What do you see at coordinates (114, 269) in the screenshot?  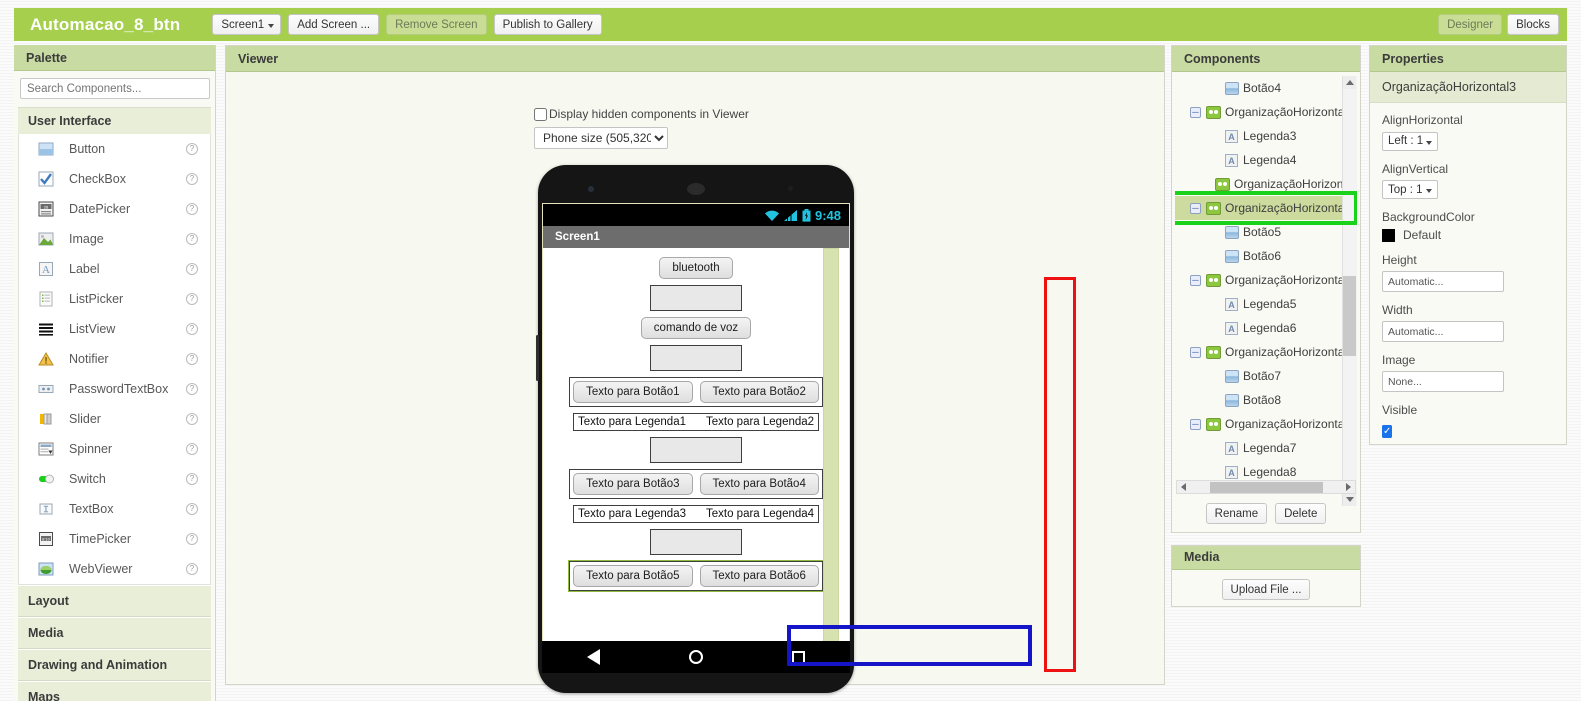 I see `palette-item-label: A Label?` at bounding box center [114, 269].